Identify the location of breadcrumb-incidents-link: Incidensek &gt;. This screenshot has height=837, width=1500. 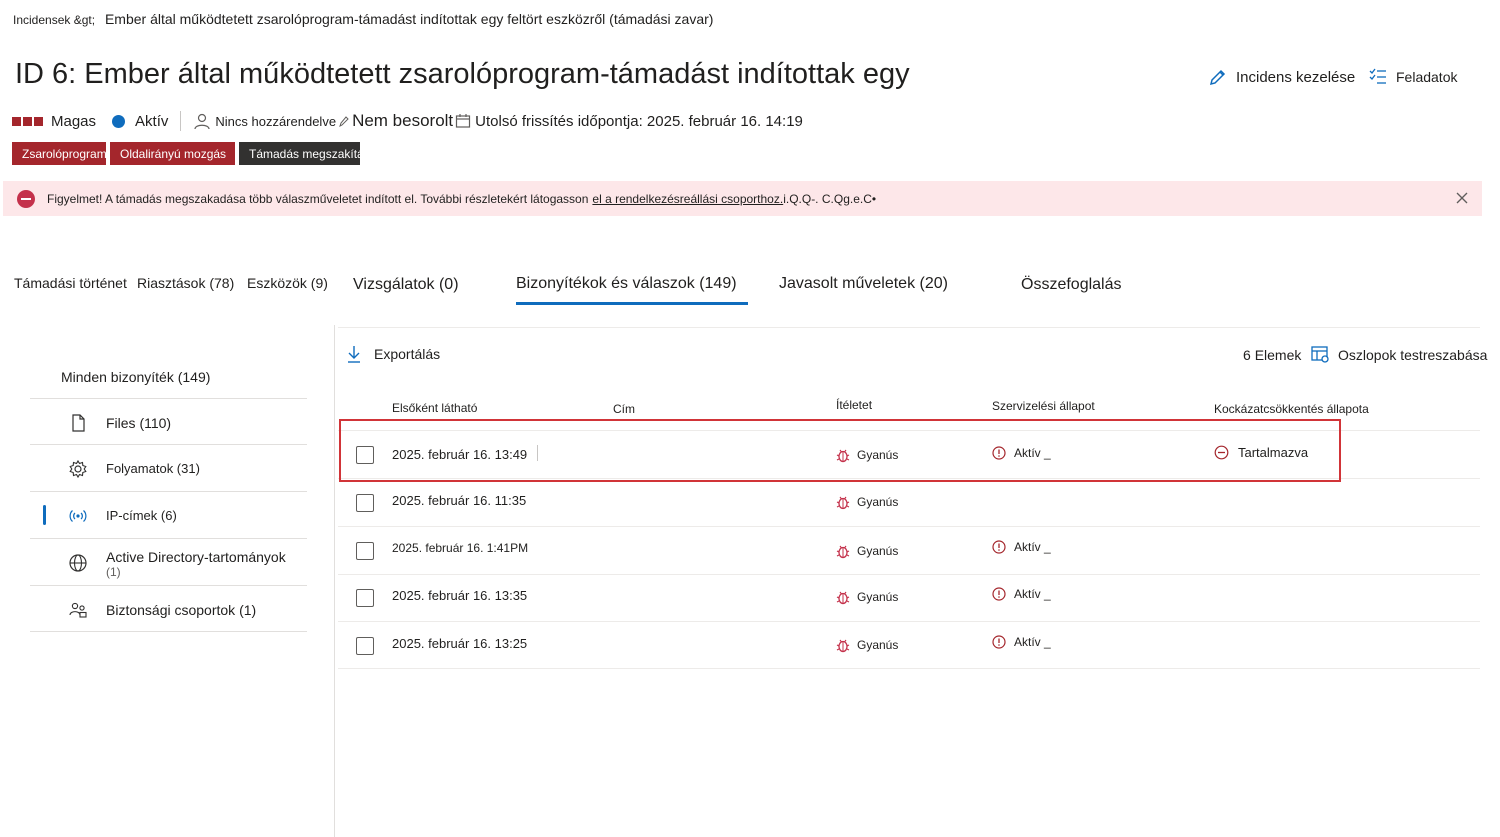
(54, 20).